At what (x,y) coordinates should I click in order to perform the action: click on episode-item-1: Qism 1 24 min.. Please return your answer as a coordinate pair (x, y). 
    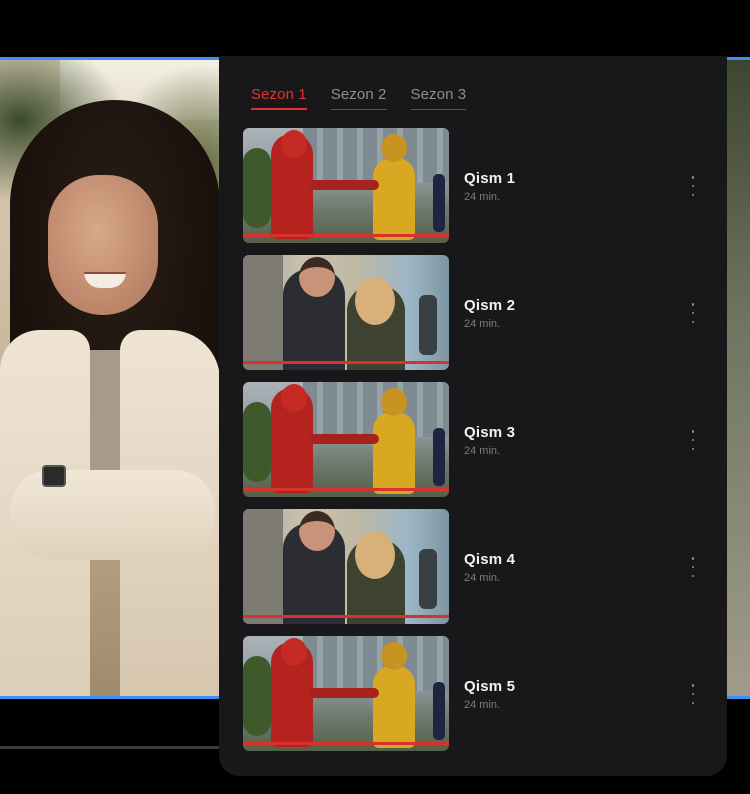
    Looking at the image, I should click on (478, 185).